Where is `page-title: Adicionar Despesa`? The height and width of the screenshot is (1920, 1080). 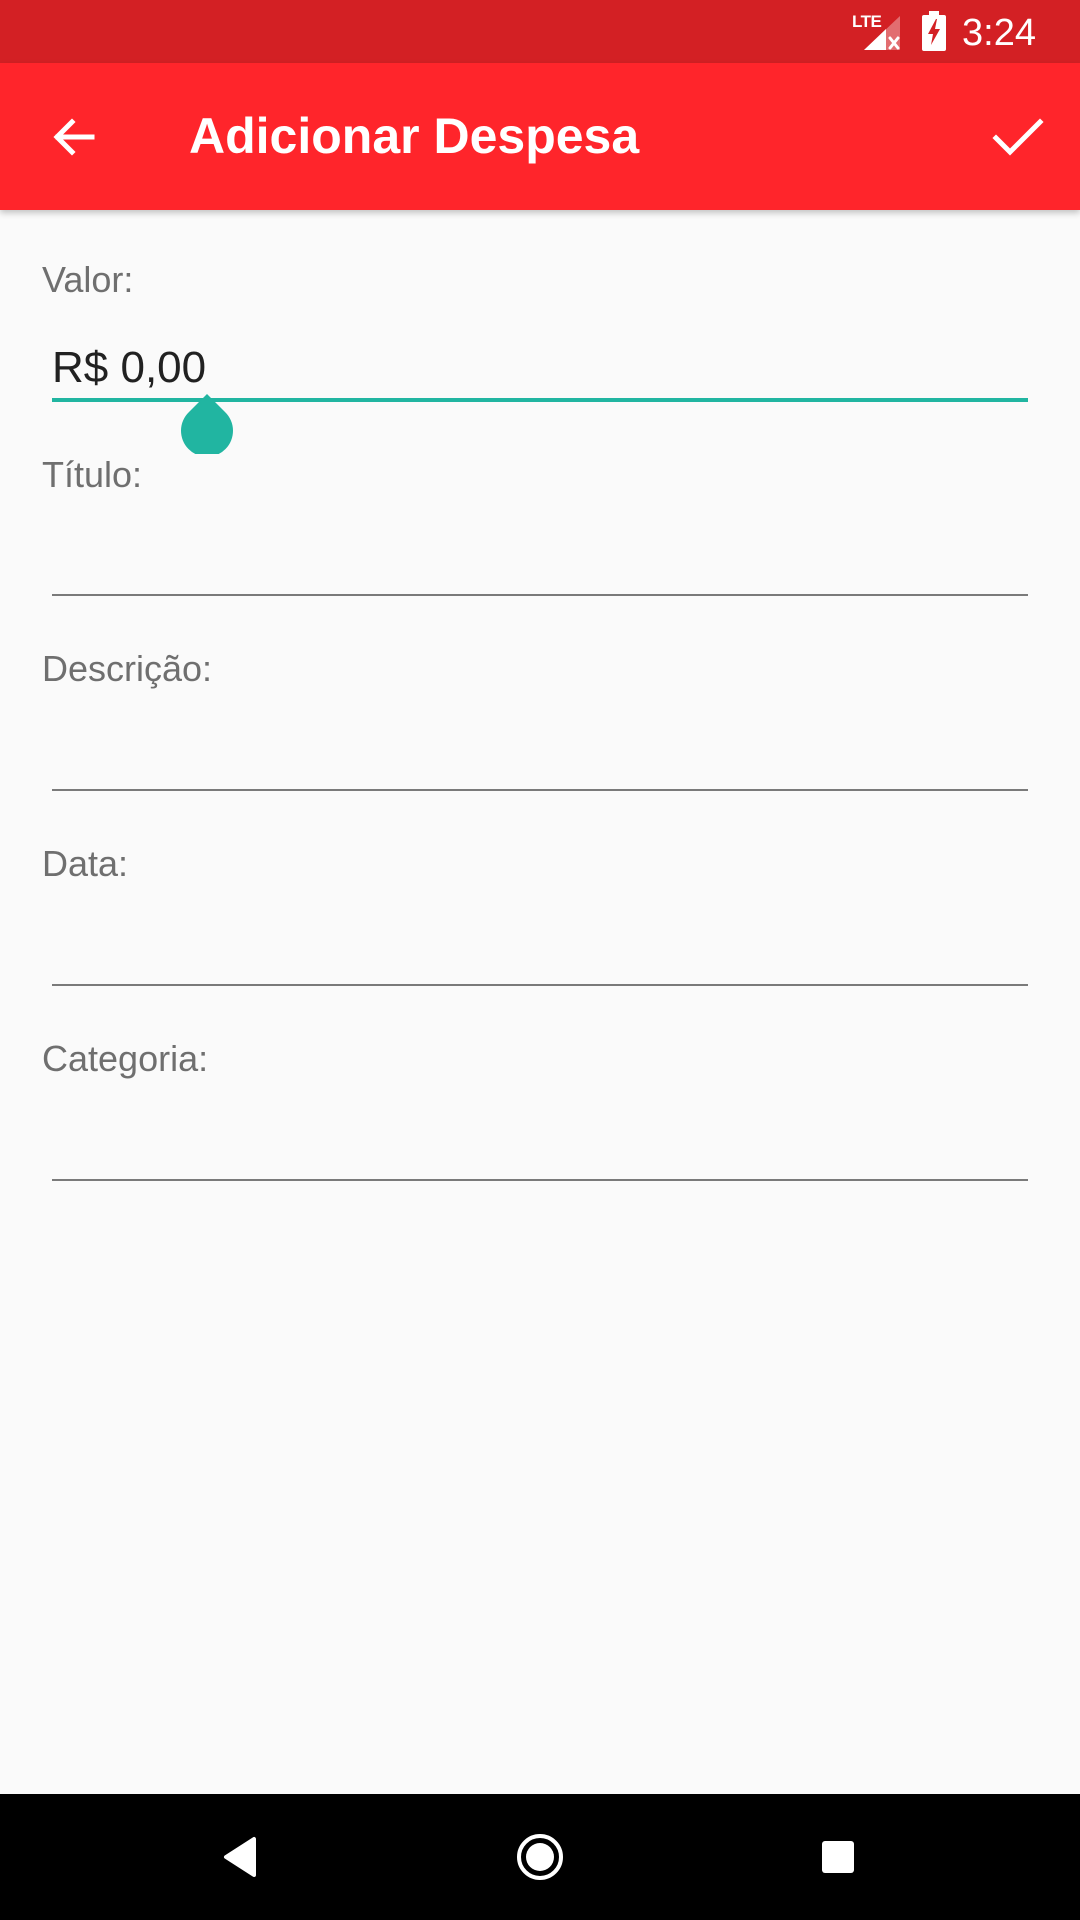 page-title: Adicionar Despesa is located at coordinates (414, 136).